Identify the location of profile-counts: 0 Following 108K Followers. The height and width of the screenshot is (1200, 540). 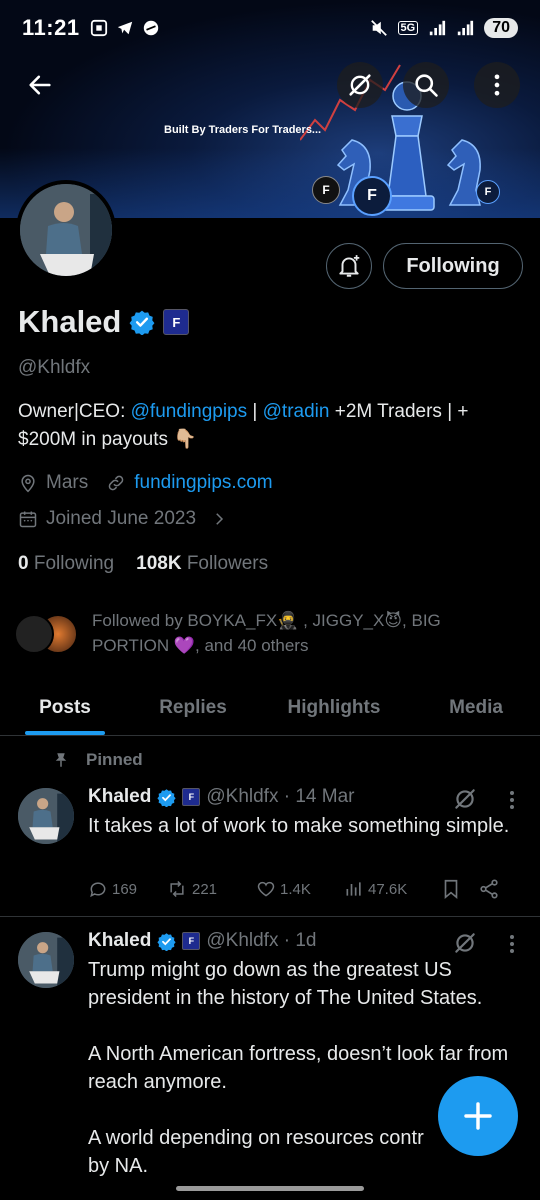
(143, 564).